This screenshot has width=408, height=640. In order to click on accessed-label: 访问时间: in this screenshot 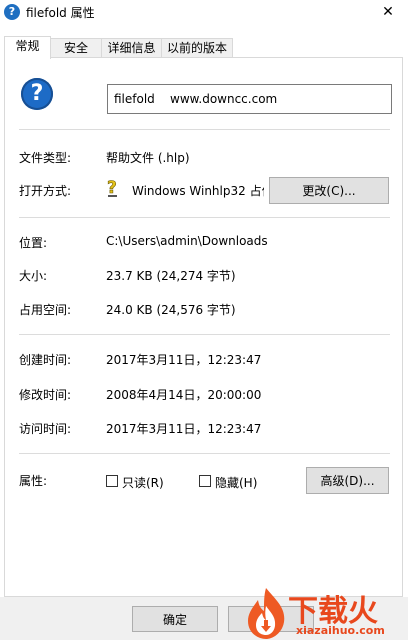, I will do `click(45, 429)`.